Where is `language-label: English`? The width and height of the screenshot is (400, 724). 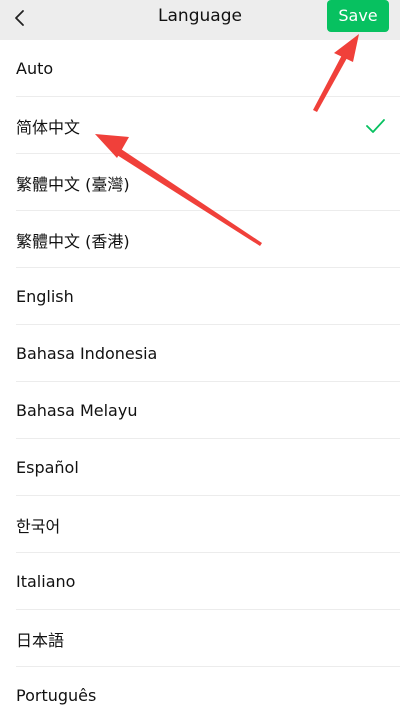 language-label: English is located at coordinates (45, 296).